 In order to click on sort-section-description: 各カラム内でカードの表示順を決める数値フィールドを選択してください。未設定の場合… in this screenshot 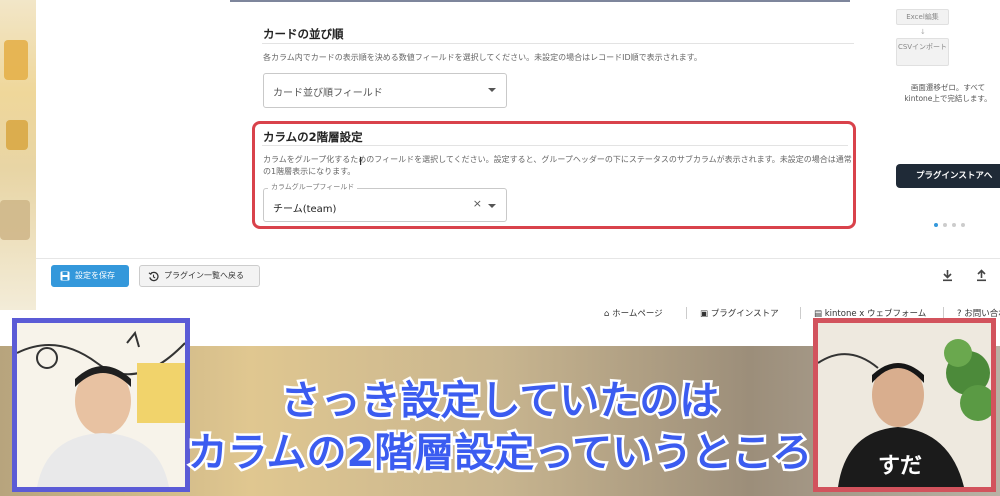, I will do `click(482, 57)`.